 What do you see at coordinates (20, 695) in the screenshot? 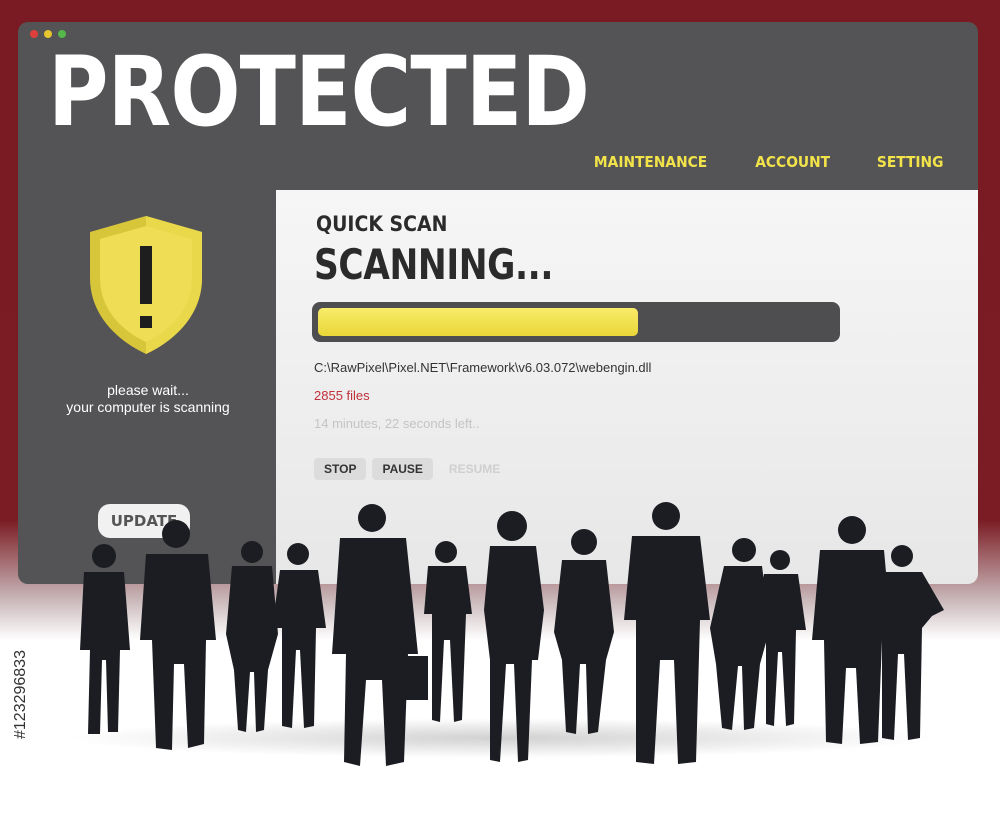
I see `stock-id-watermark: #123296833` at bounding box center [20, 695].